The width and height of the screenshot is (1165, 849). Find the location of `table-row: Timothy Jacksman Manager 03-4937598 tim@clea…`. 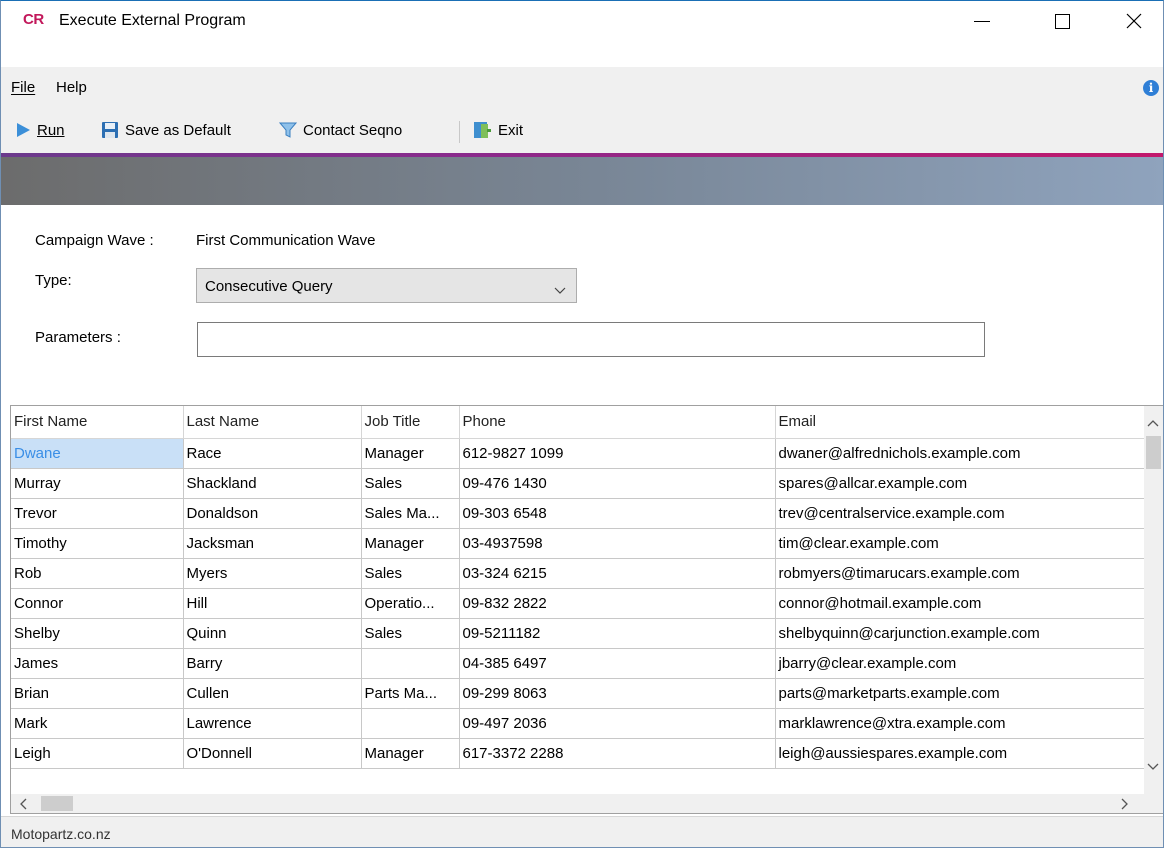

table-row: Timothy Jacksman Manager 03-4937598 tim@clea… is located at coordinates (578, 543).